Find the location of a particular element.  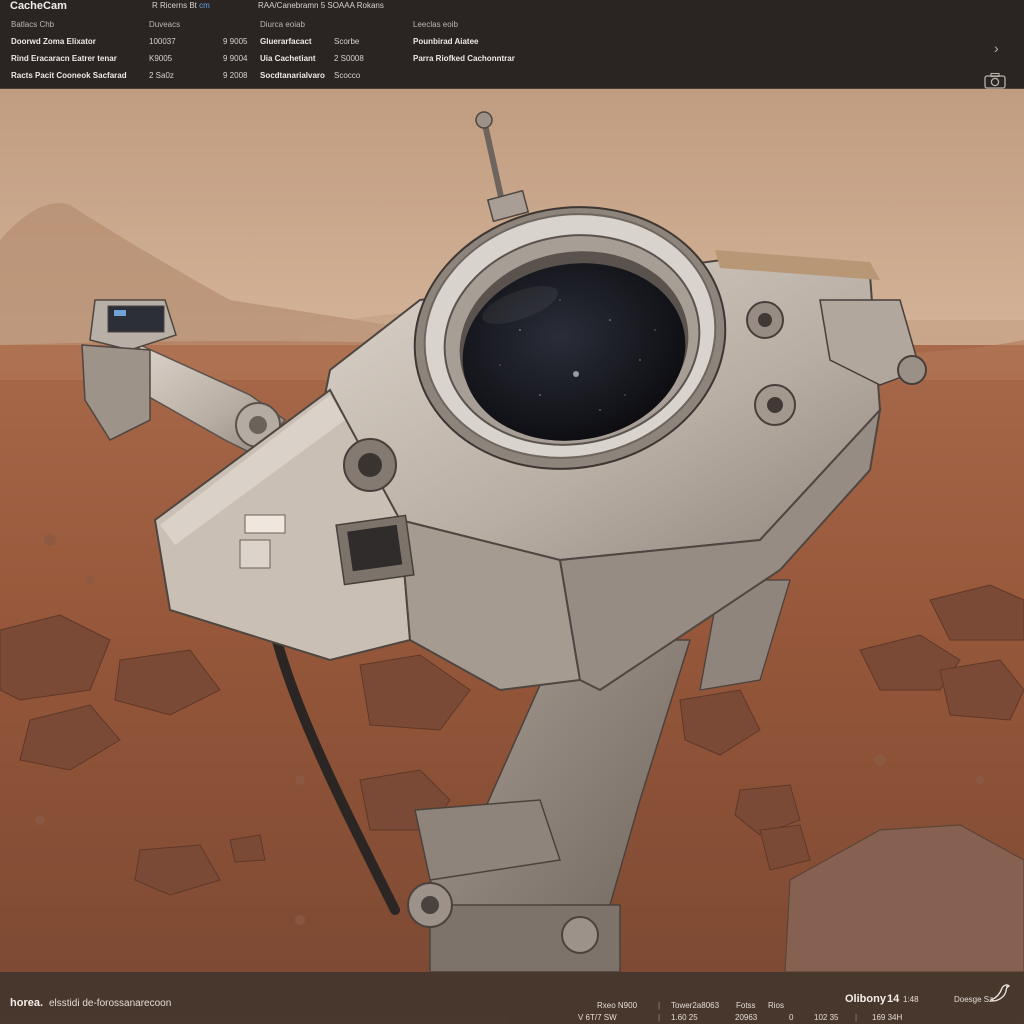

row-value: Scorbe is located at coordinates (347, 41).